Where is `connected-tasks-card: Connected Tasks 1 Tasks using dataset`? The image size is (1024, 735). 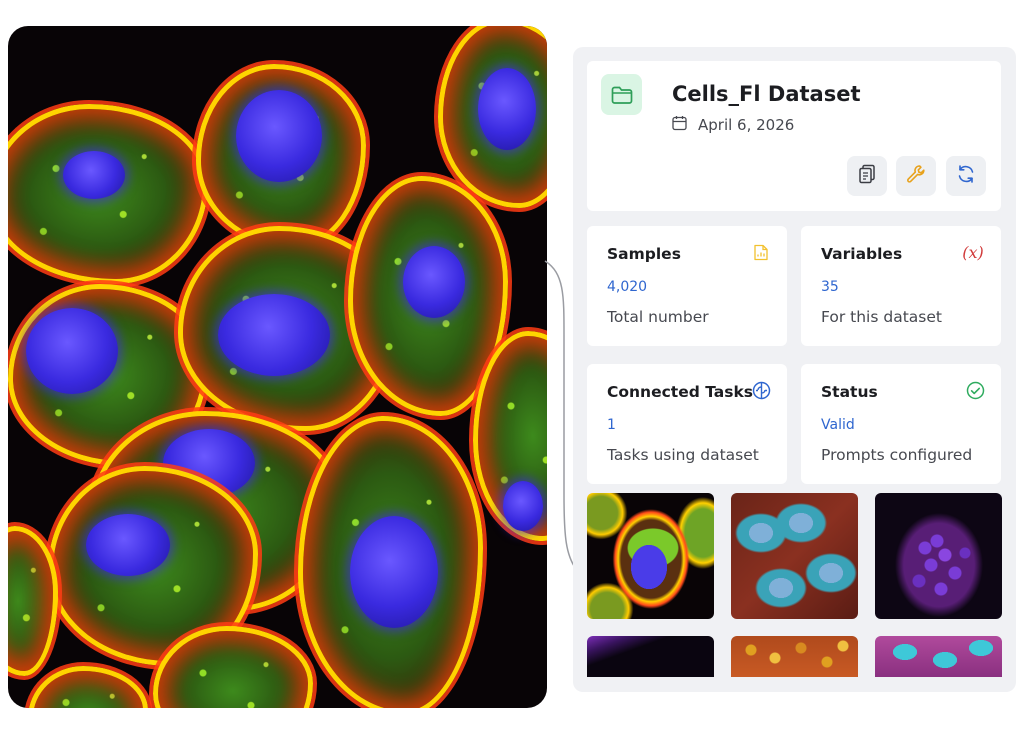 connected-tasks-card: Connected Tasks 1 Tasks using dataset is located at coordinates (687, 424).